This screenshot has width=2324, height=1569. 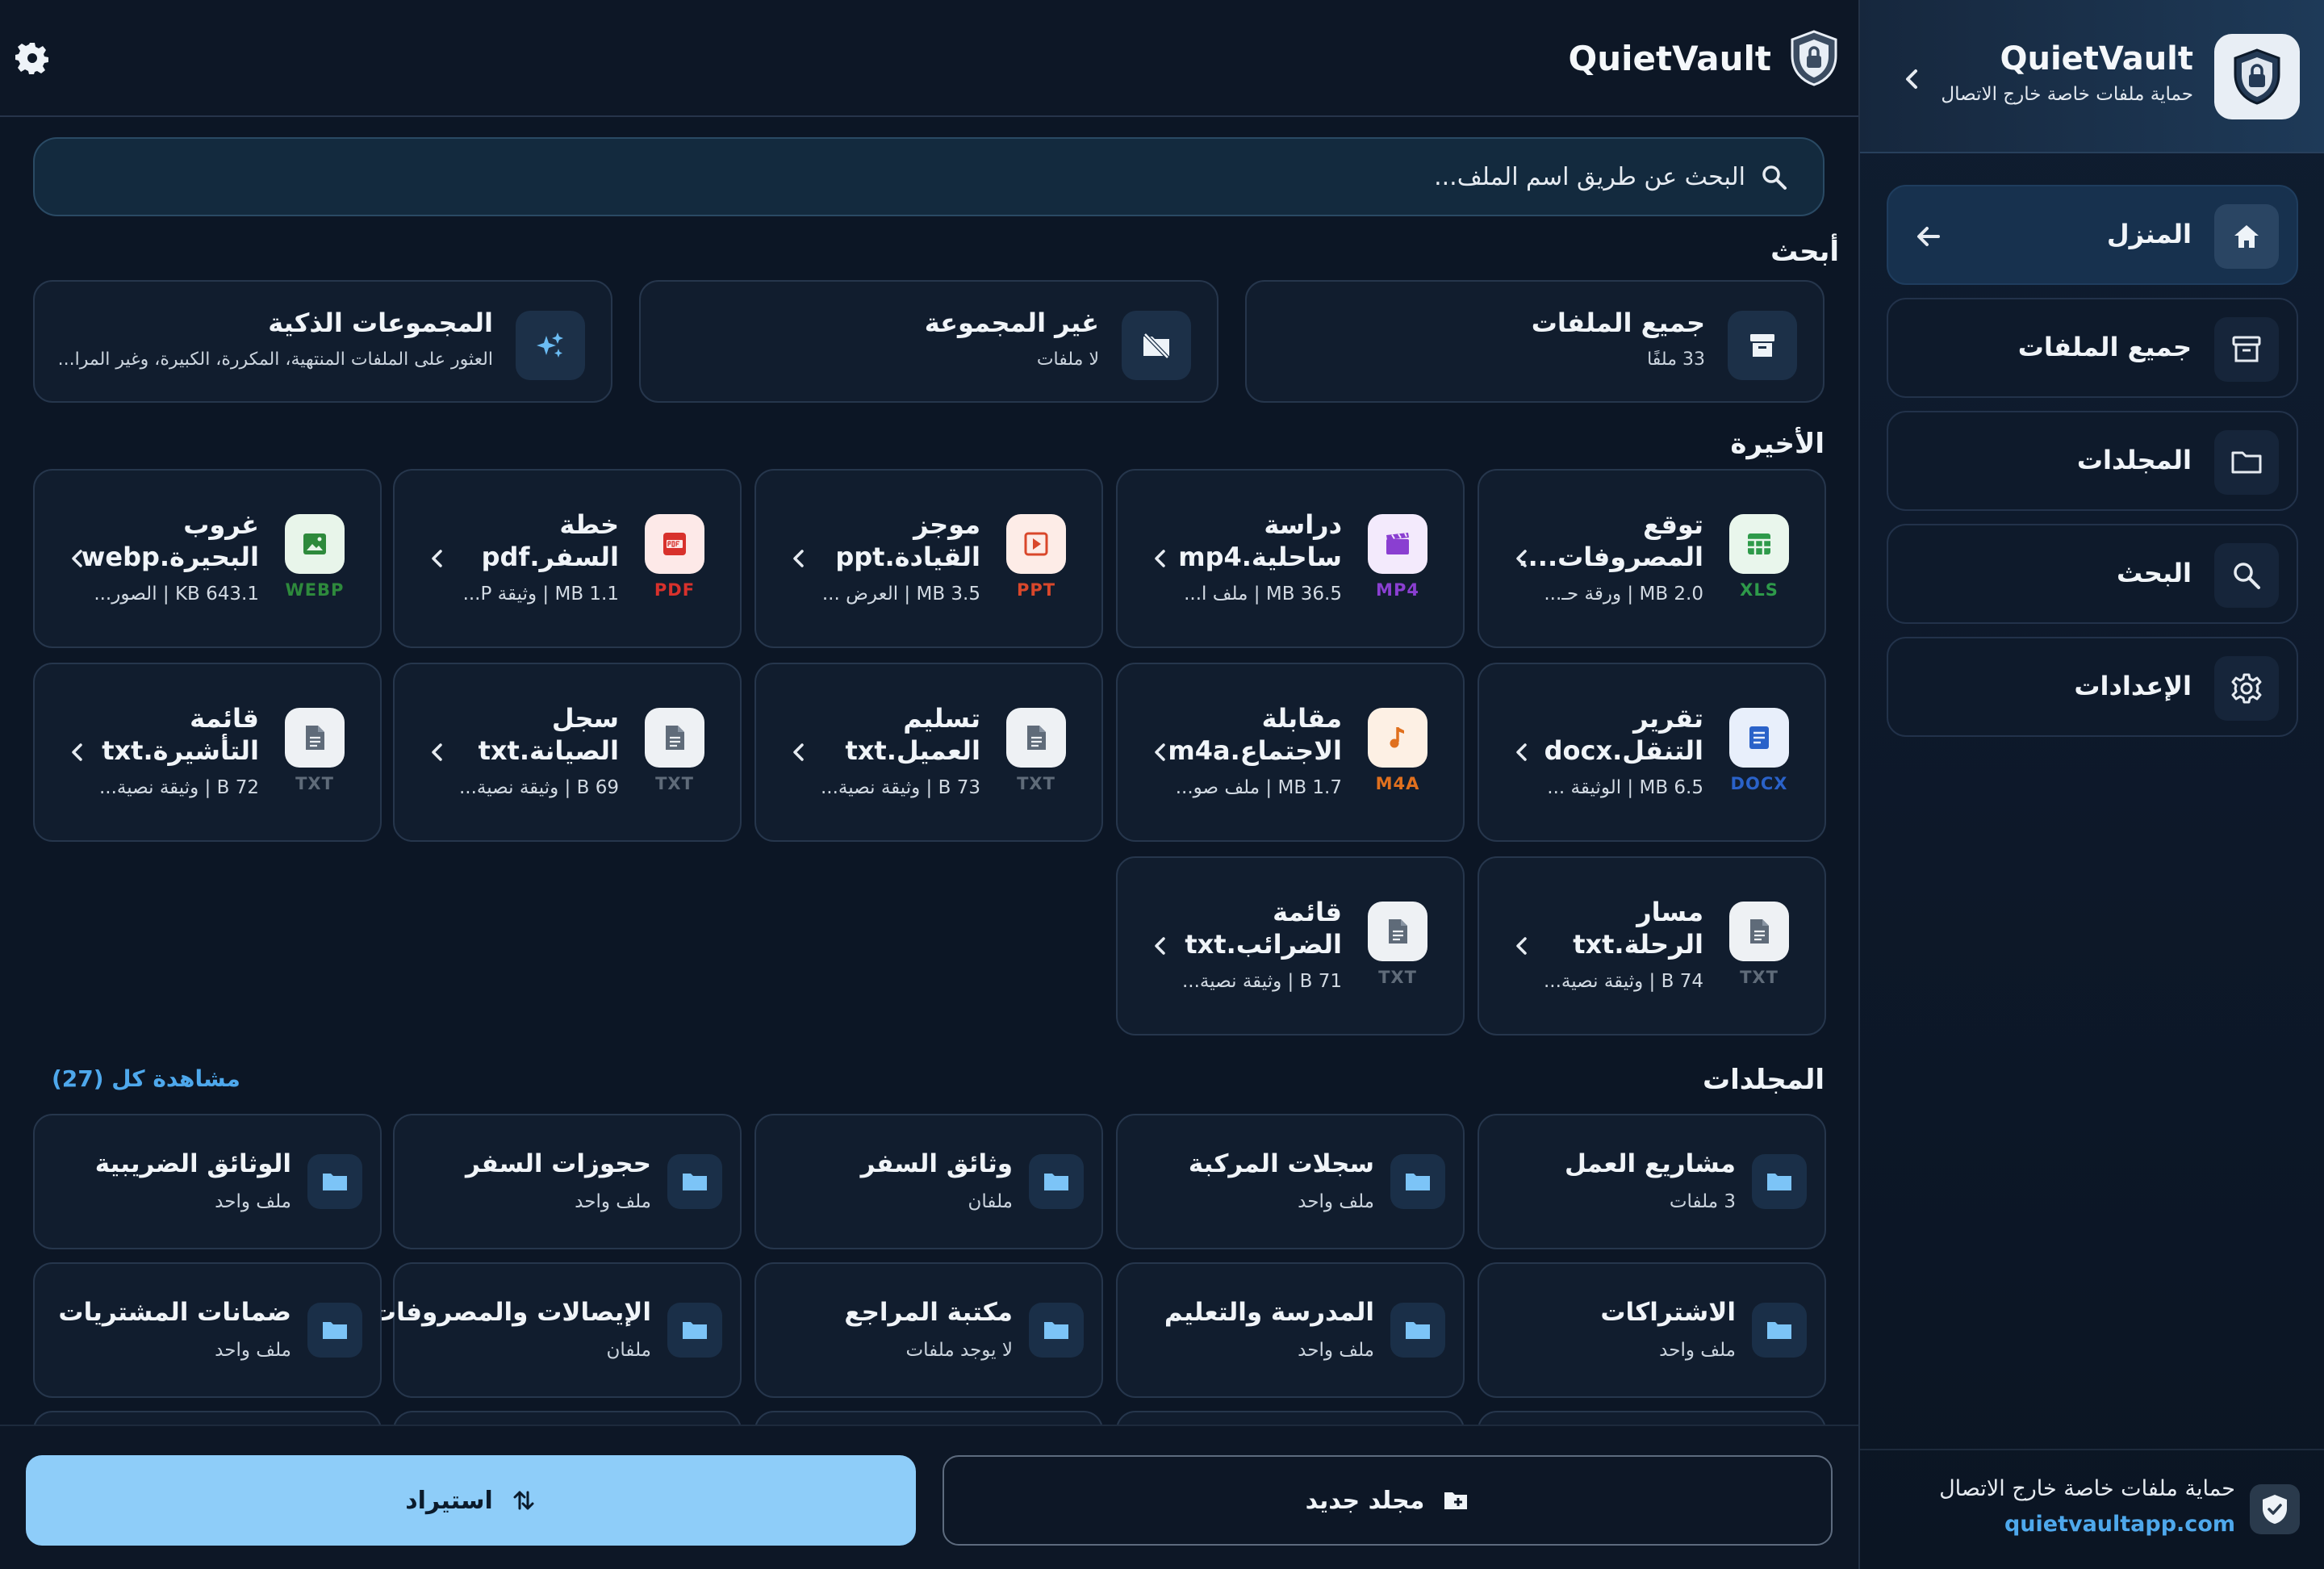 What do you see at coordinates (557, 1330) in the screenshot?
I see `folder-card: الإيصالات والمصروفات ملفان` at bounding box center [557, 1330].